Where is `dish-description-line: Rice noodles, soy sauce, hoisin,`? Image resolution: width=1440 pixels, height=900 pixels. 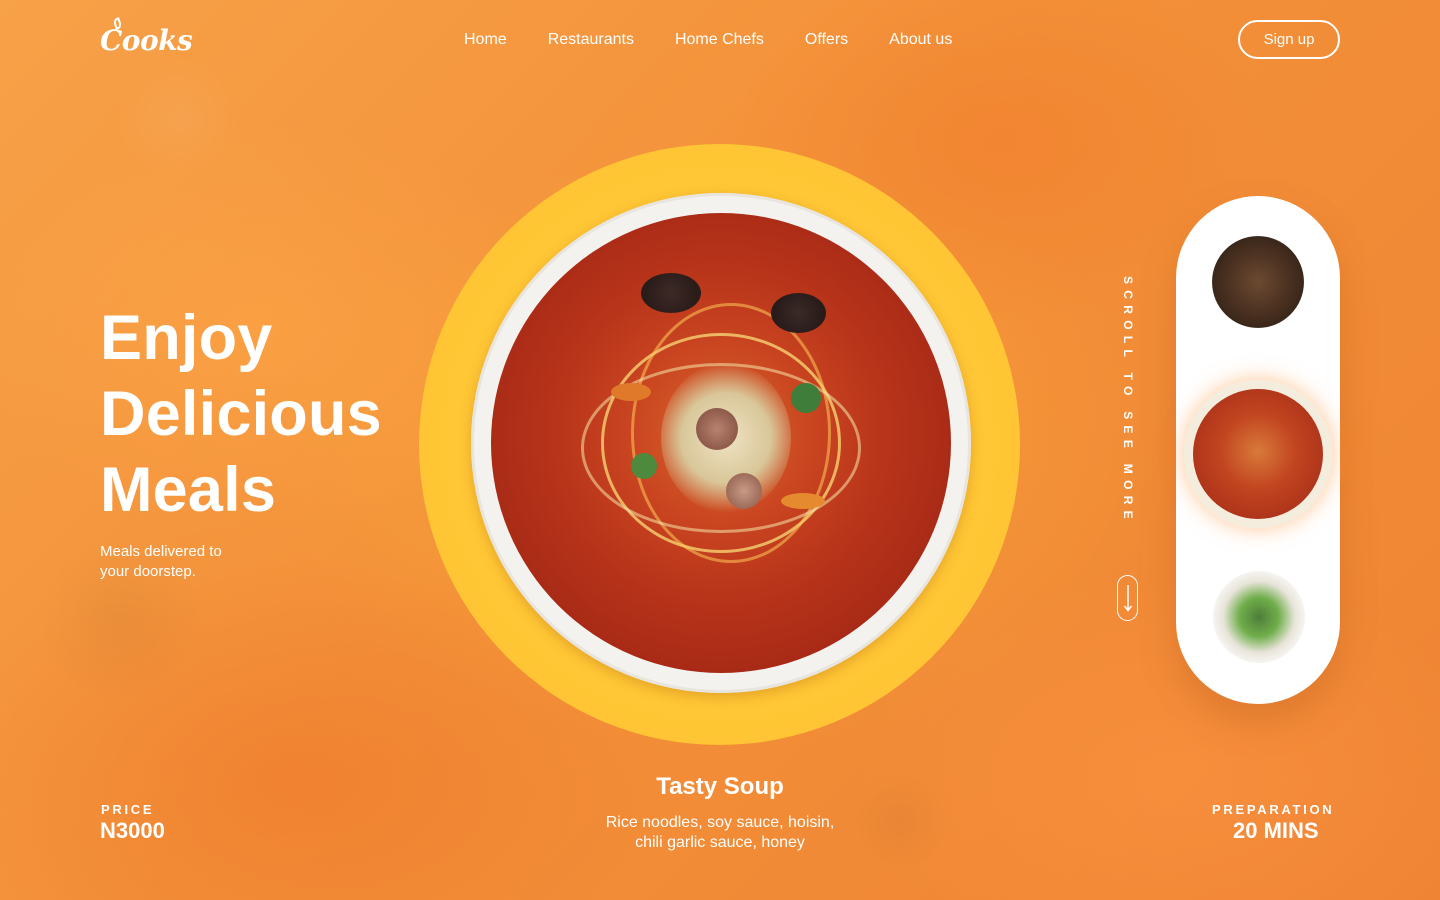
dish-description-line: Rice noodles, soy sauce, hoisin, is located at coordinates (720, 822).